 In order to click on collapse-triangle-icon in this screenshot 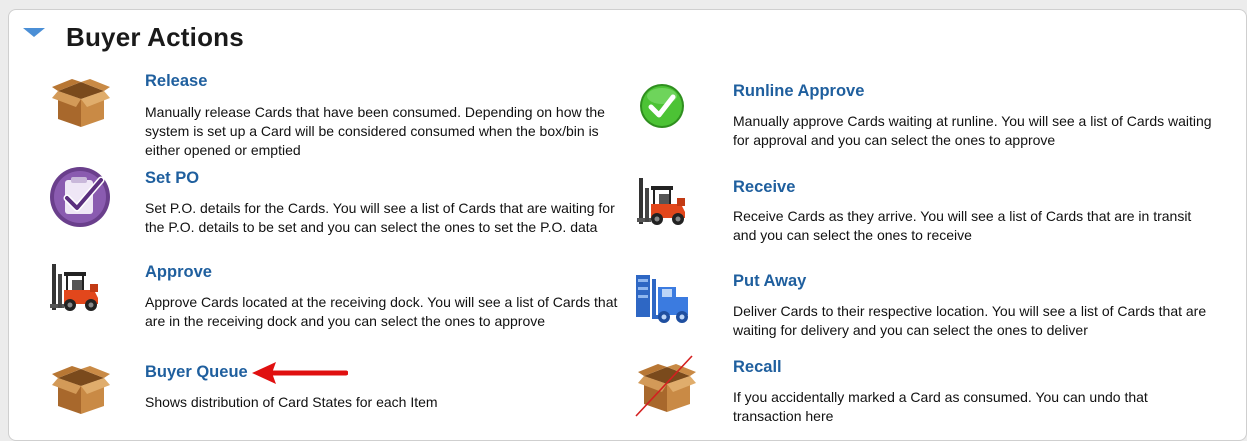, I will do `click(34, 32)`.